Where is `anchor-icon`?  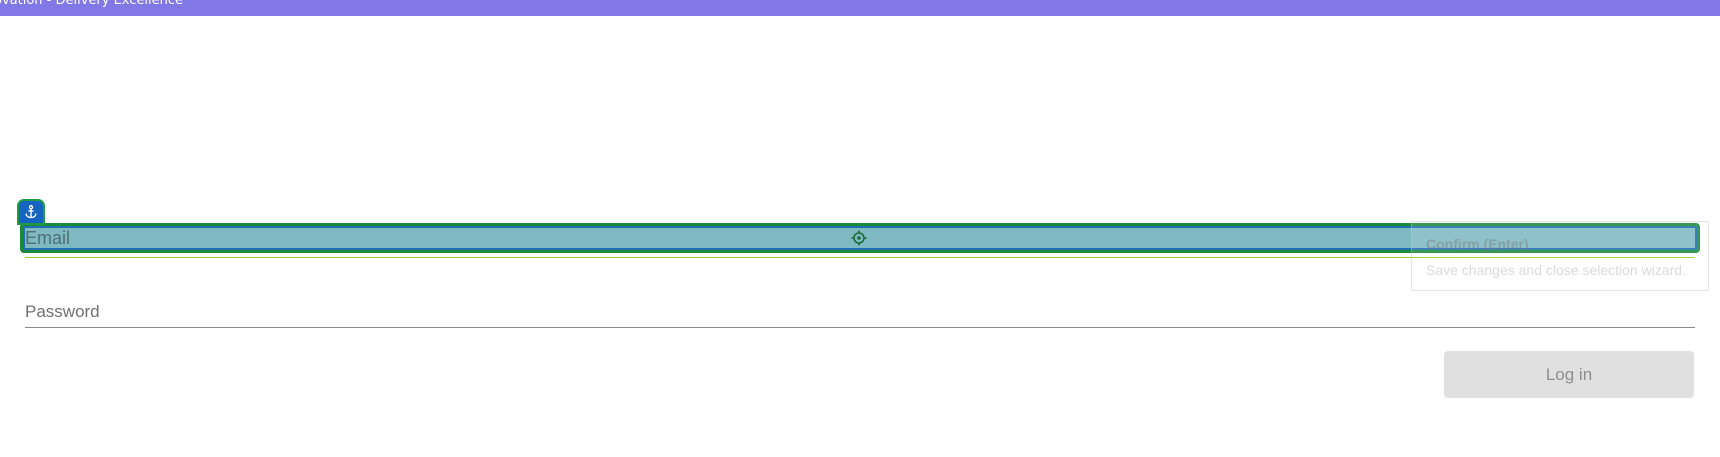
anchor-icon is located at coordinates (31, 212).